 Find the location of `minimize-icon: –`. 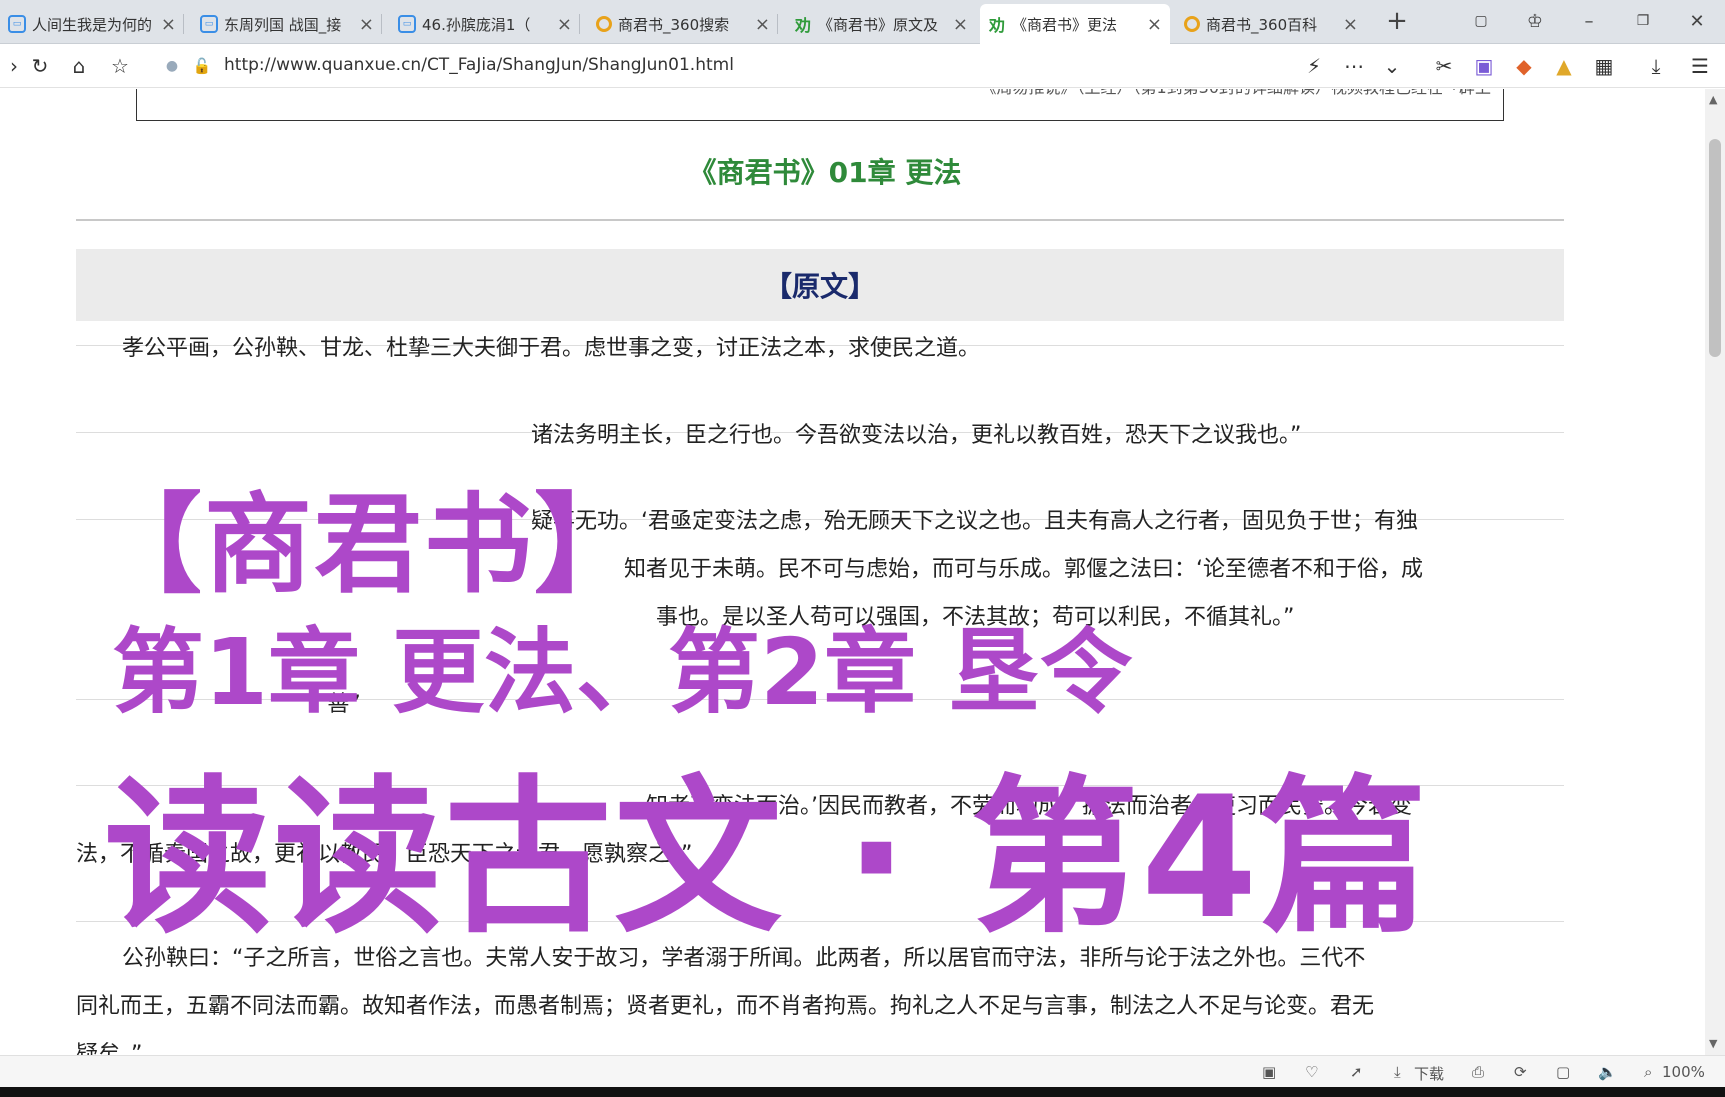

minimize-icon: – is located at coordinates (1589, 21).